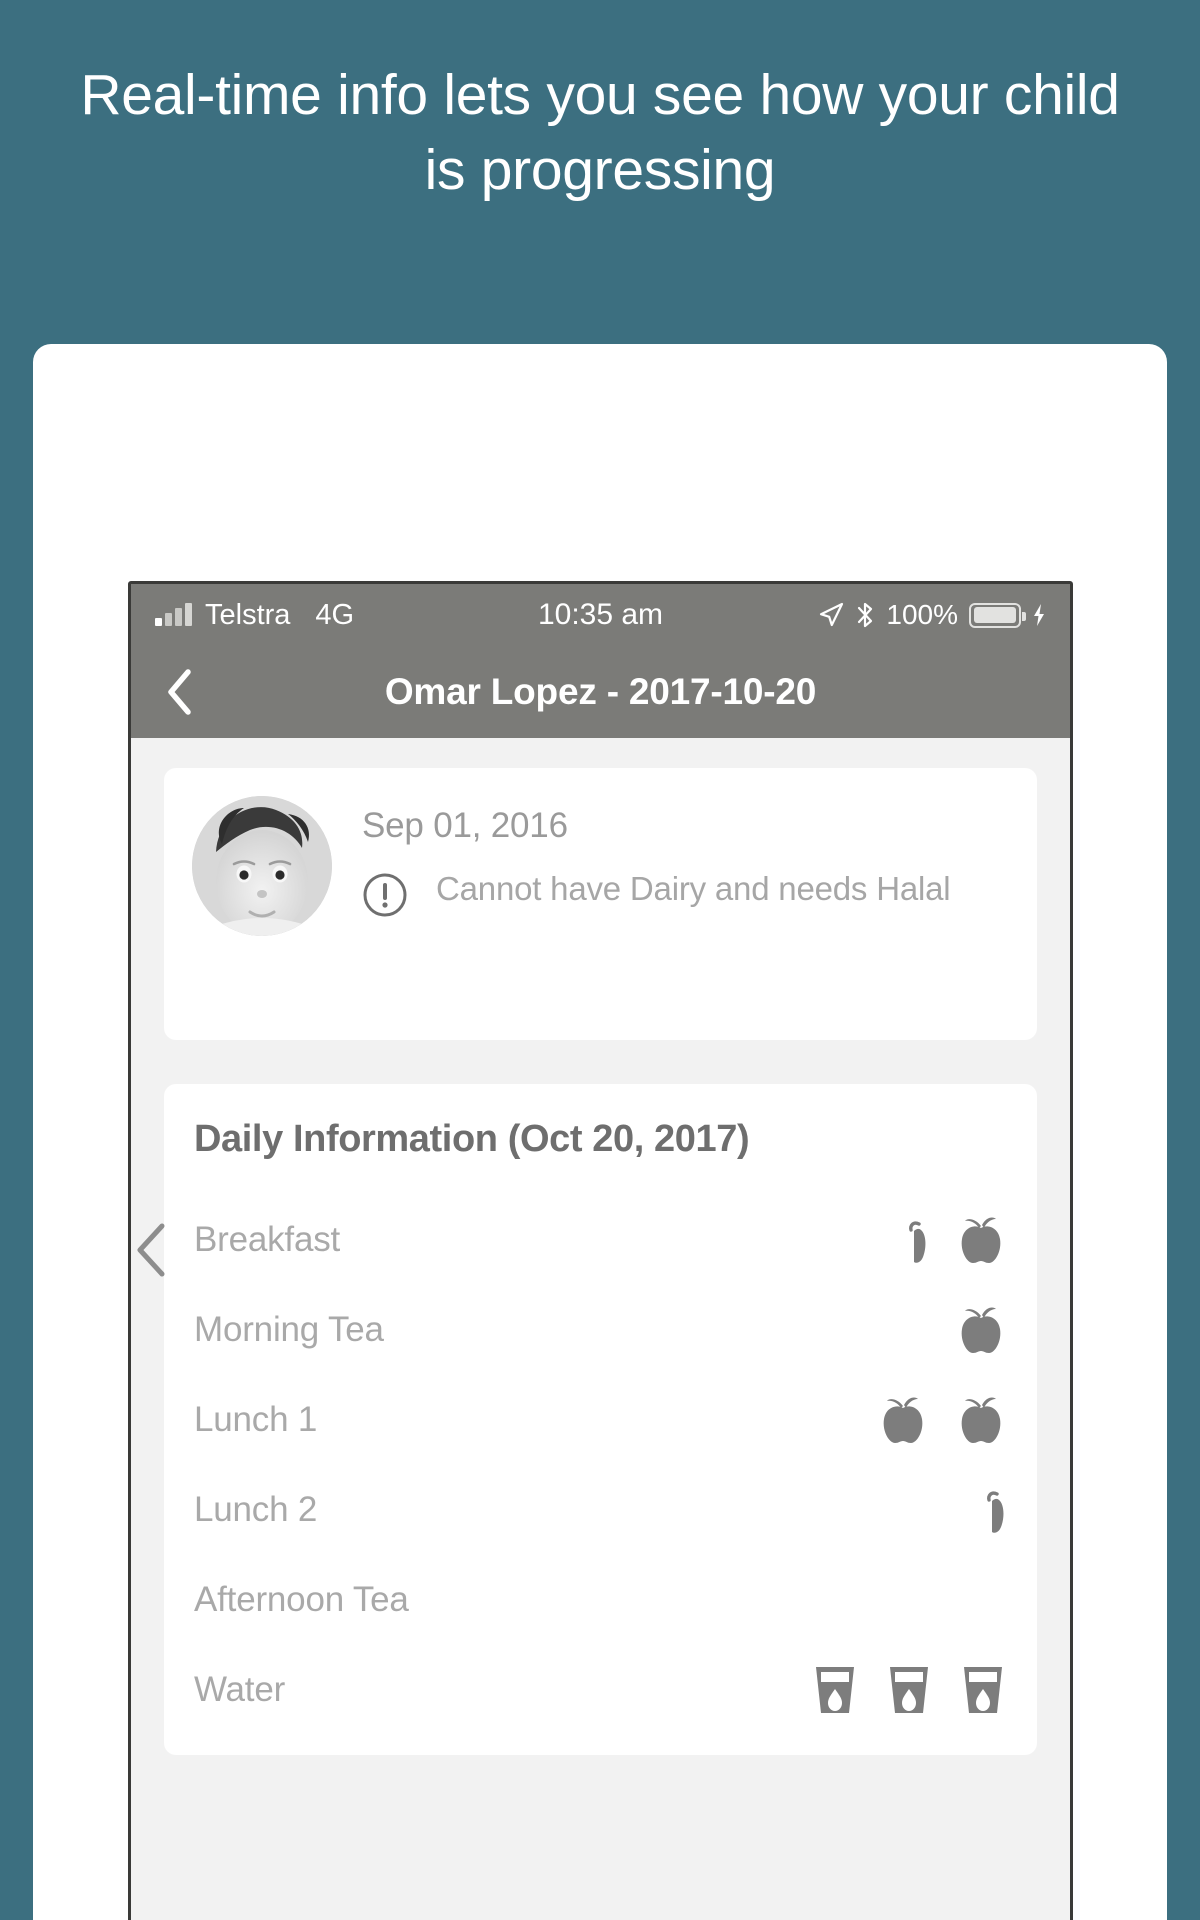  I want to click on meal-label: Afternoon Tea, so click(301, 1599).